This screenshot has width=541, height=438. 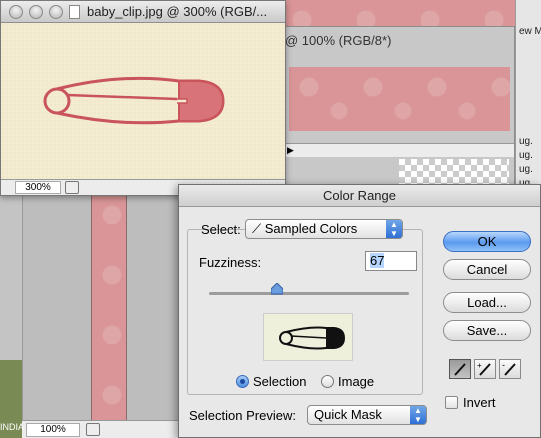 I want to click on select-popup: ⟋ Sampled Colors ▲ ▼, so click(x=324, y=229).